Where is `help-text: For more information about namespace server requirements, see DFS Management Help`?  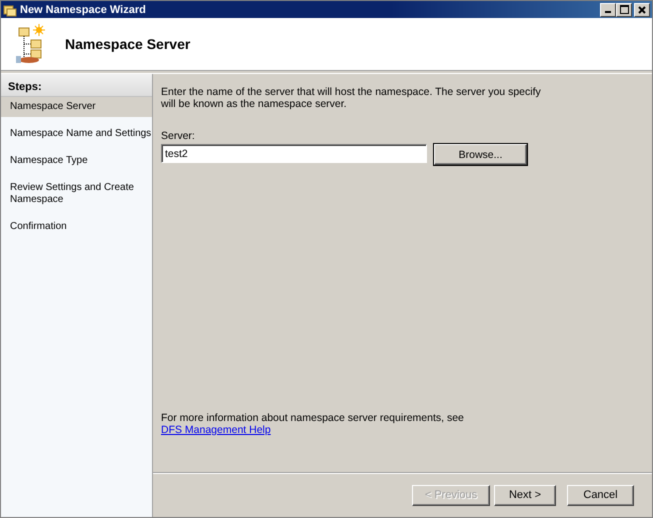
help-text: For more information about namespace server requirements, see DFS Management Help is located at coordinates (313, 424).